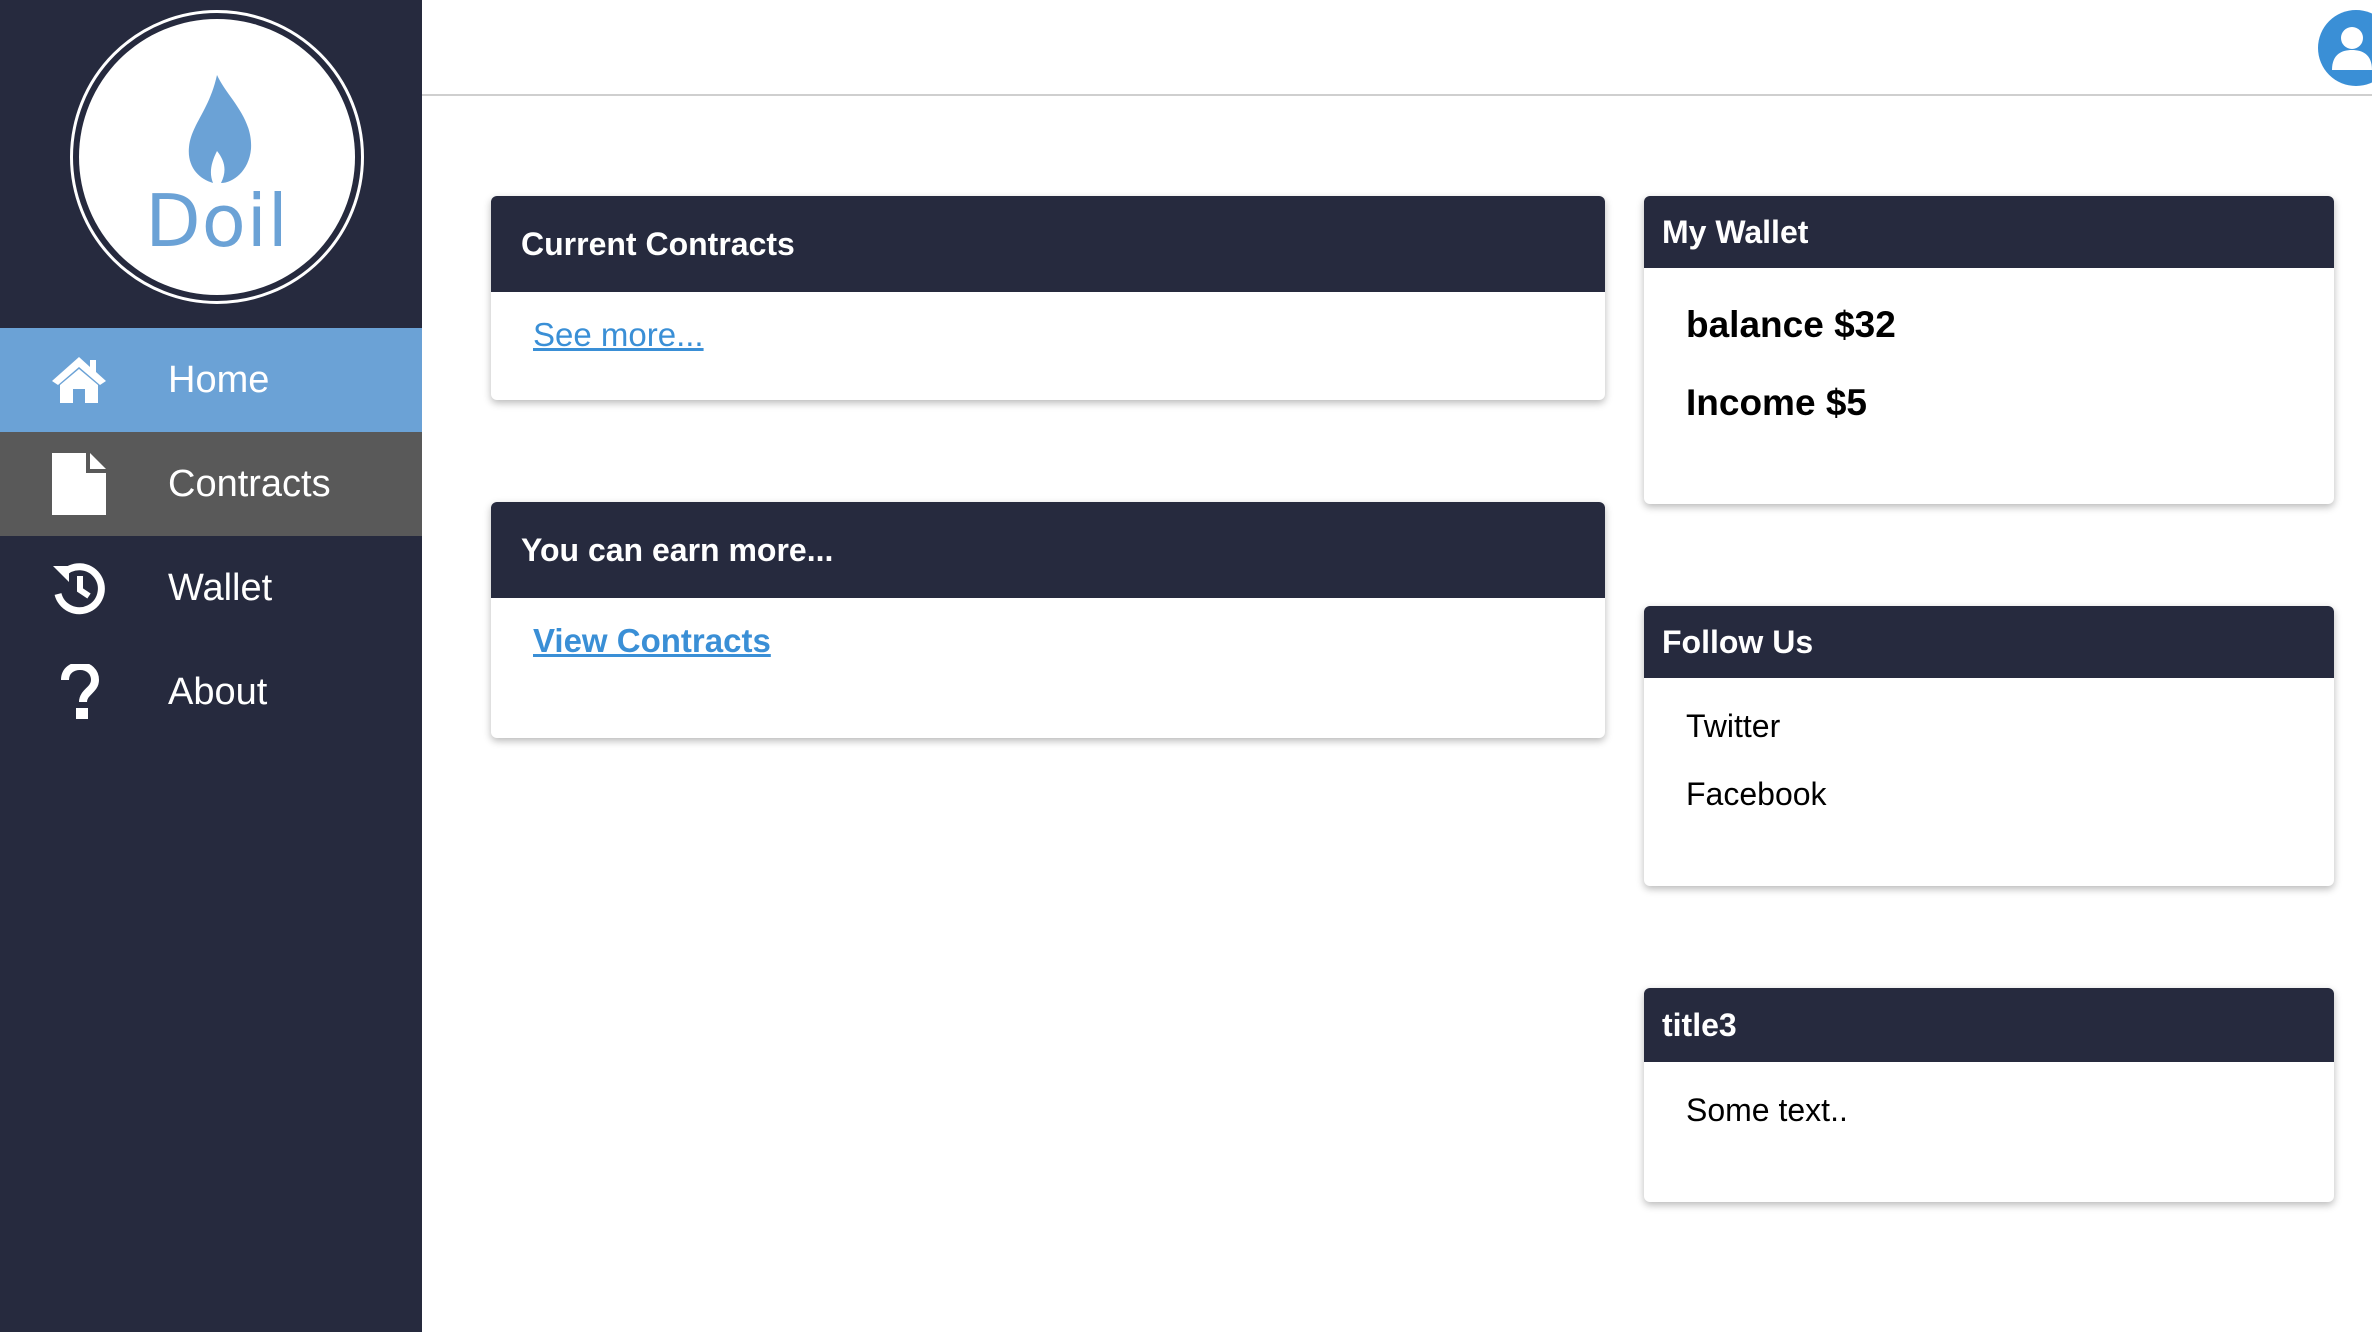 The image size is (2372, 1332). I want to click on wallet-card: My Wallet balance $32 Income $5, so click(1989, 350).